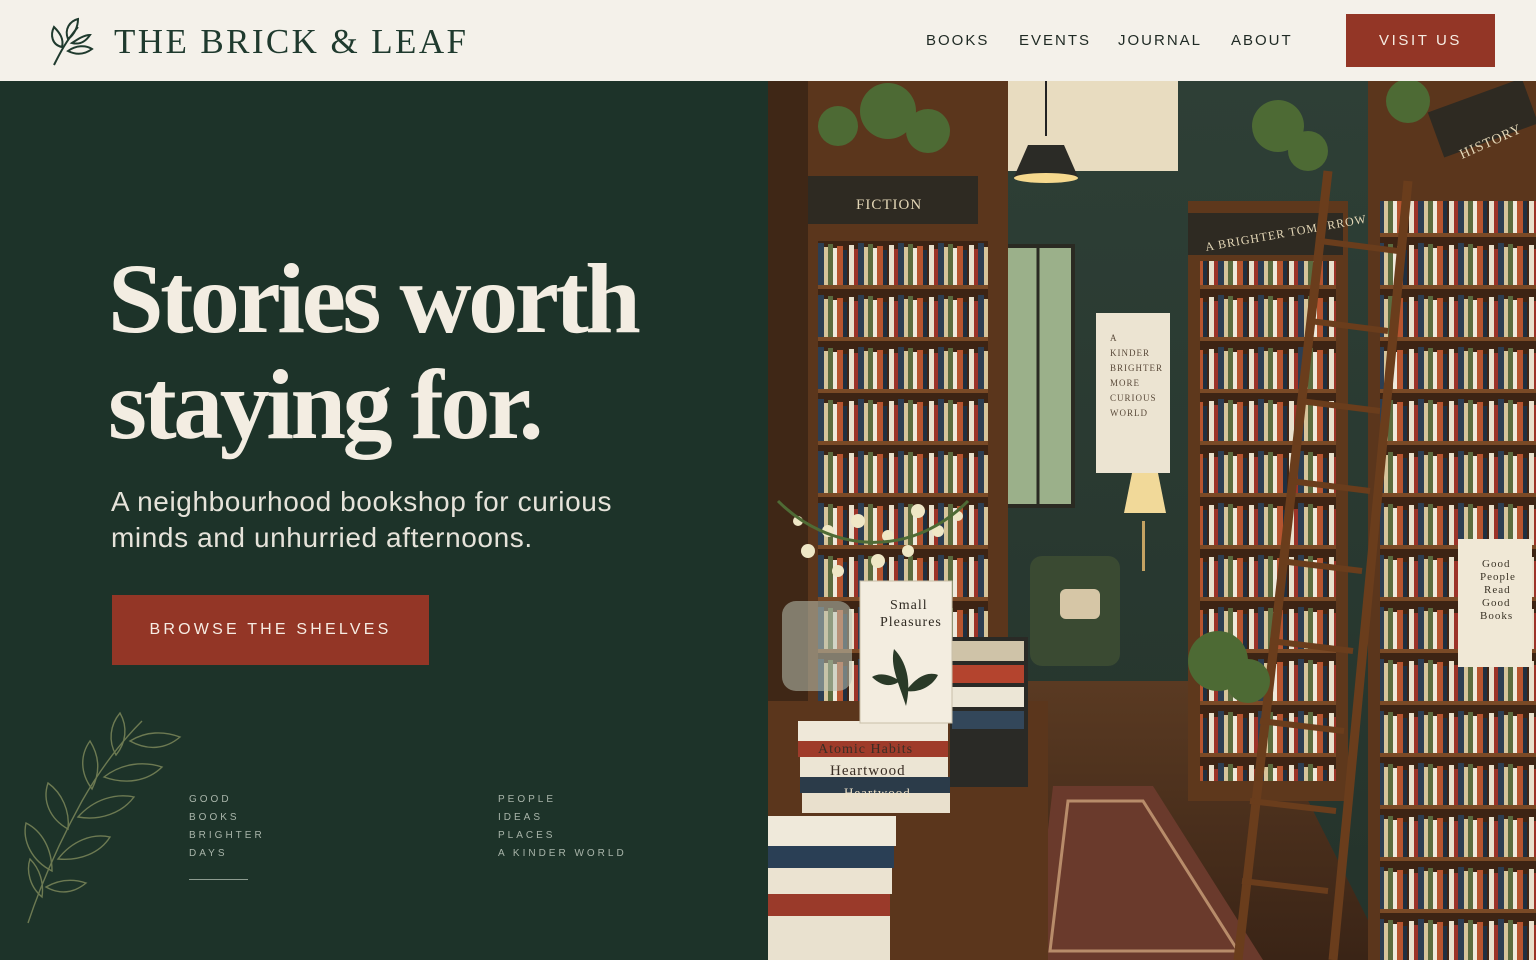 The height and width of the screenshot is (960, 1536). What do you see at coordinates (521, 817) in the screenshot?
I see `value-item: IDEAS` at bounding box center [521, 817].